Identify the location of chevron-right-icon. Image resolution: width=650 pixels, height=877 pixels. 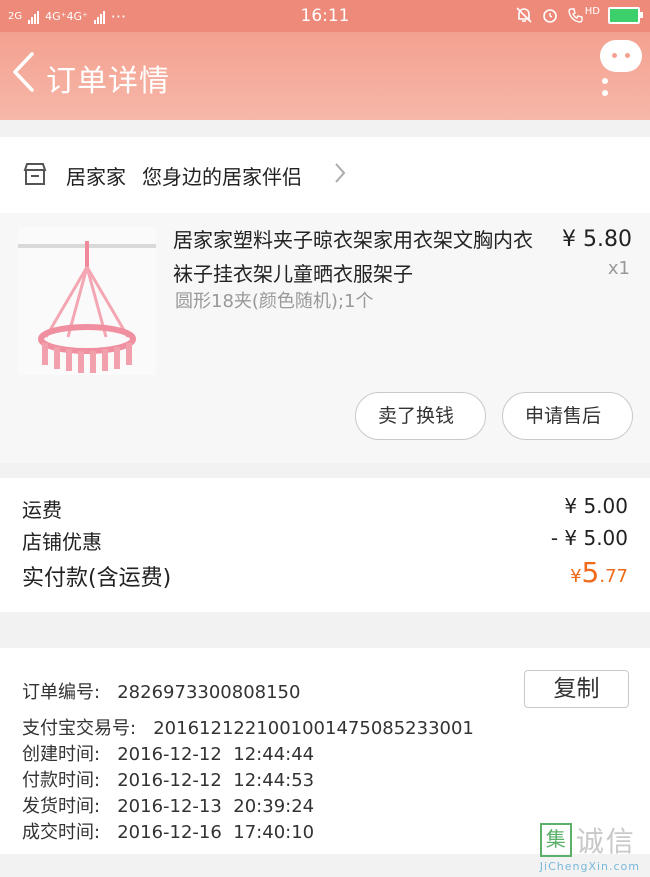
(340, 173).